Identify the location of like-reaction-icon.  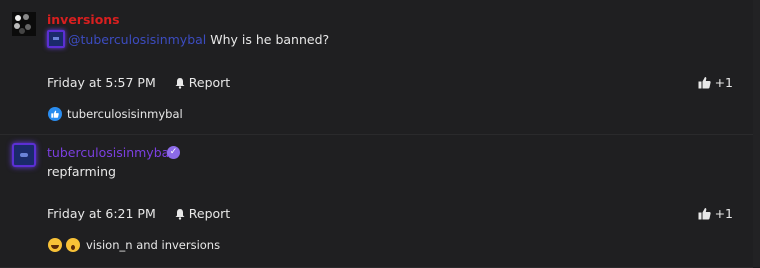
(55, 114).